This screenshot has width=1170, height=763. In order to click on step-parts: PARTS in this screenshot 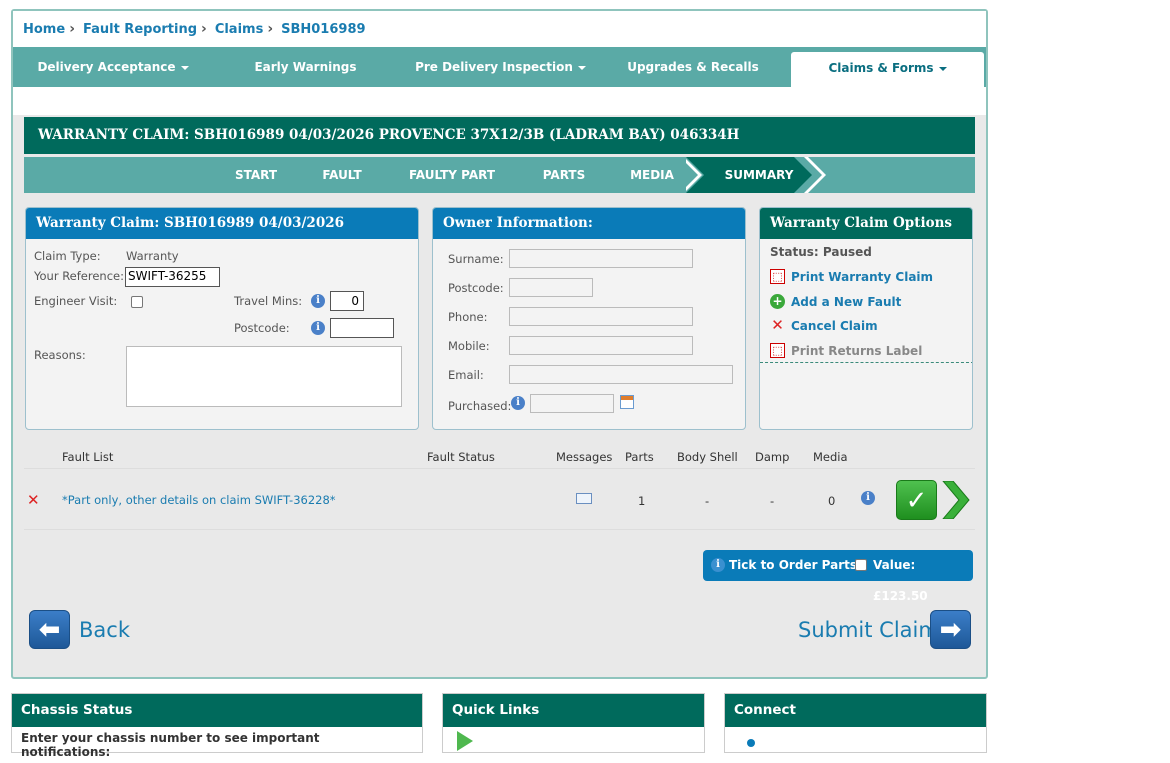, I will do `click(564, 175)`.